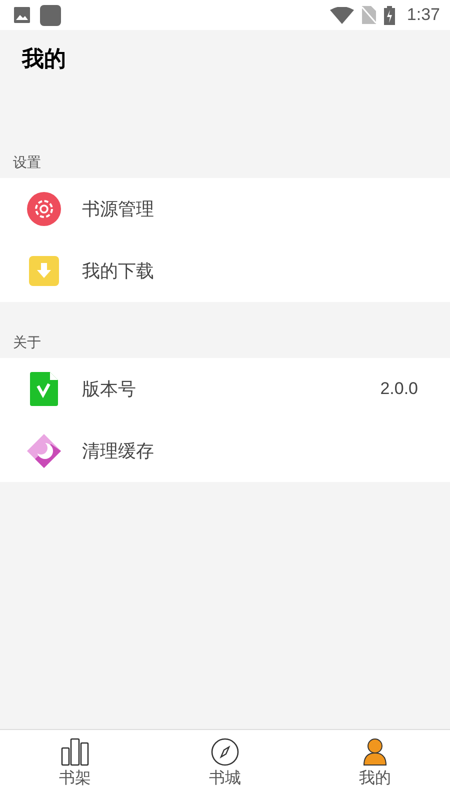  Describe the element at coordinates (75, 752) in the screenshot. I see `bookshelf-icon` at that location.